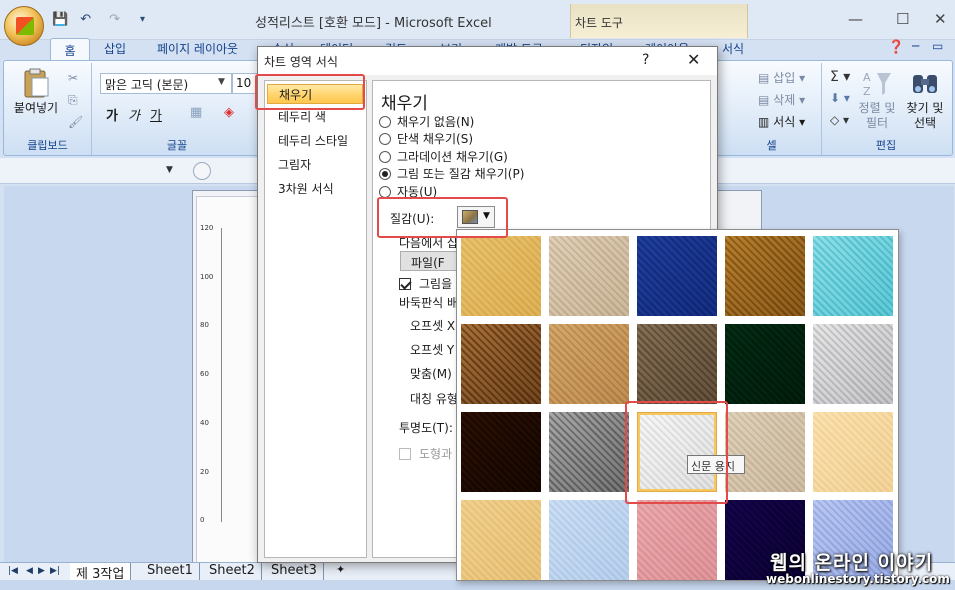 Image resolution: width=955 pixels, height=590 pixels. Describe the element at coordinates (24, 26) in the screenshot. I see `office-button` at that location.